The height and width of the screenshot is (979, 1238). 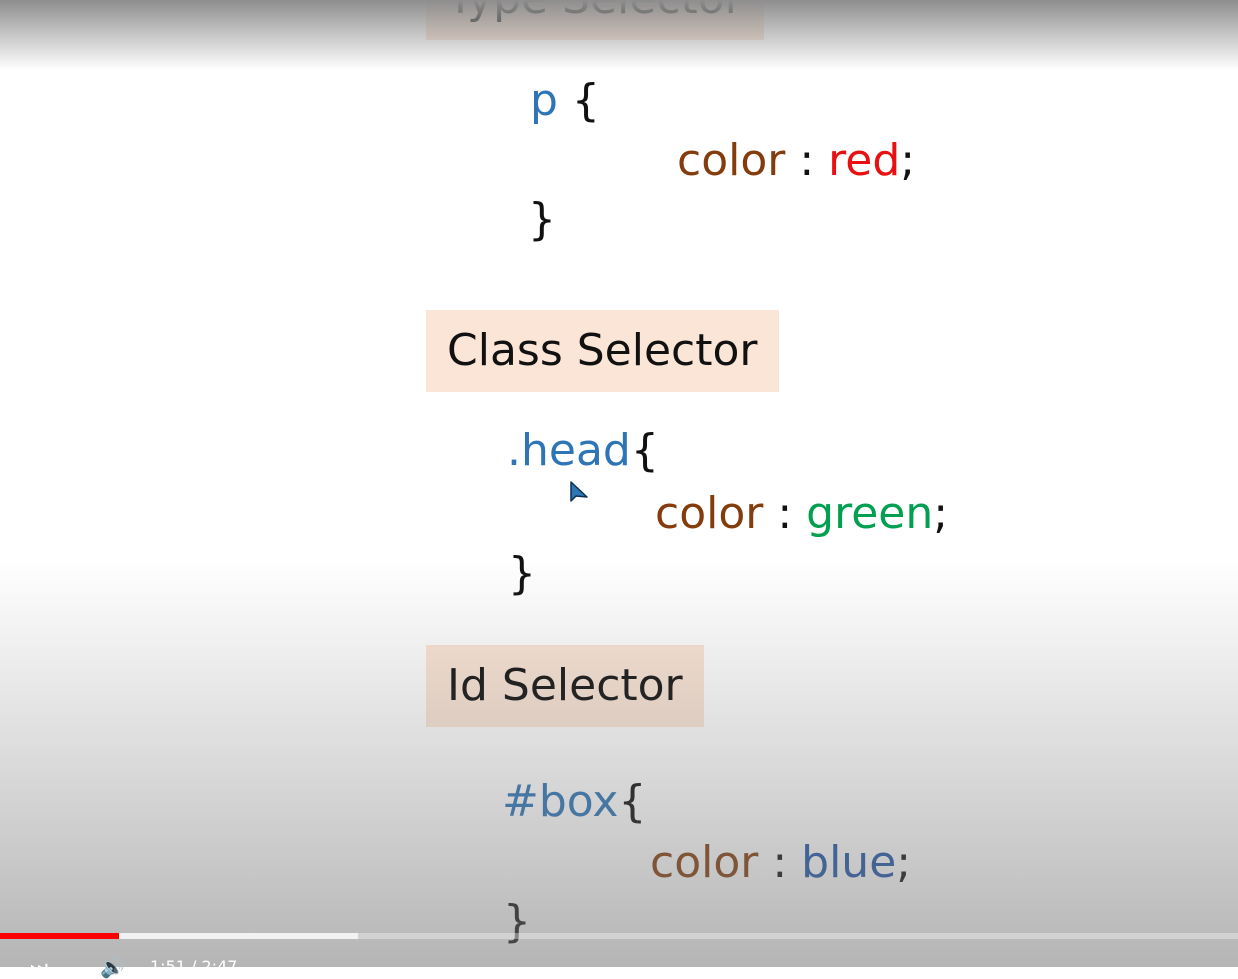 I want to click on player-controls: ⏭ 🔊 1:51 / 2:47, so click(x=619, y=958).